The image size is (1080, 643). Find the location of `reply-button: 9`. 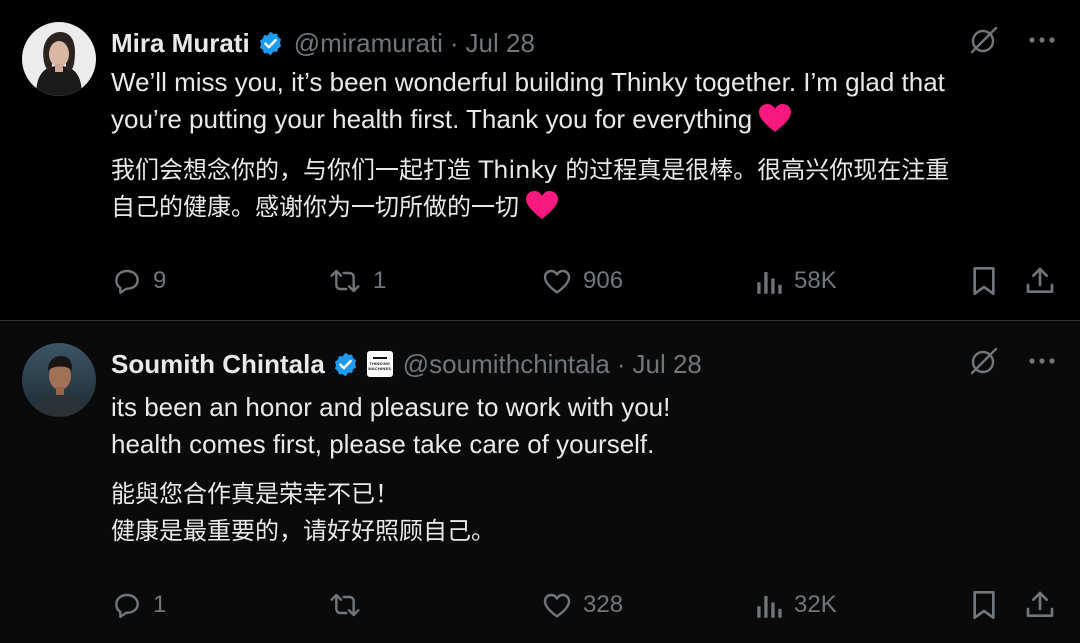

reply-button: 9 is located at coordinates (138, 281).